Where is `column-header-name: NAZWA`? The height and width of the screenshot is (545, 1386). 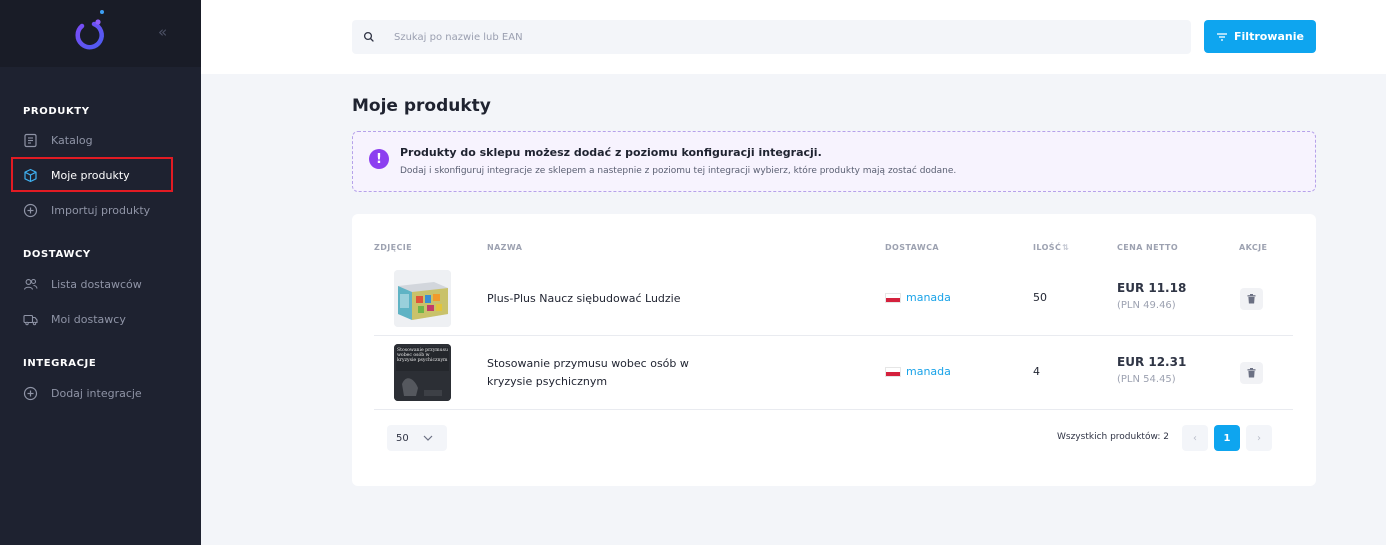 column-header-name: NAZWA is located at coordinates (505, 247).